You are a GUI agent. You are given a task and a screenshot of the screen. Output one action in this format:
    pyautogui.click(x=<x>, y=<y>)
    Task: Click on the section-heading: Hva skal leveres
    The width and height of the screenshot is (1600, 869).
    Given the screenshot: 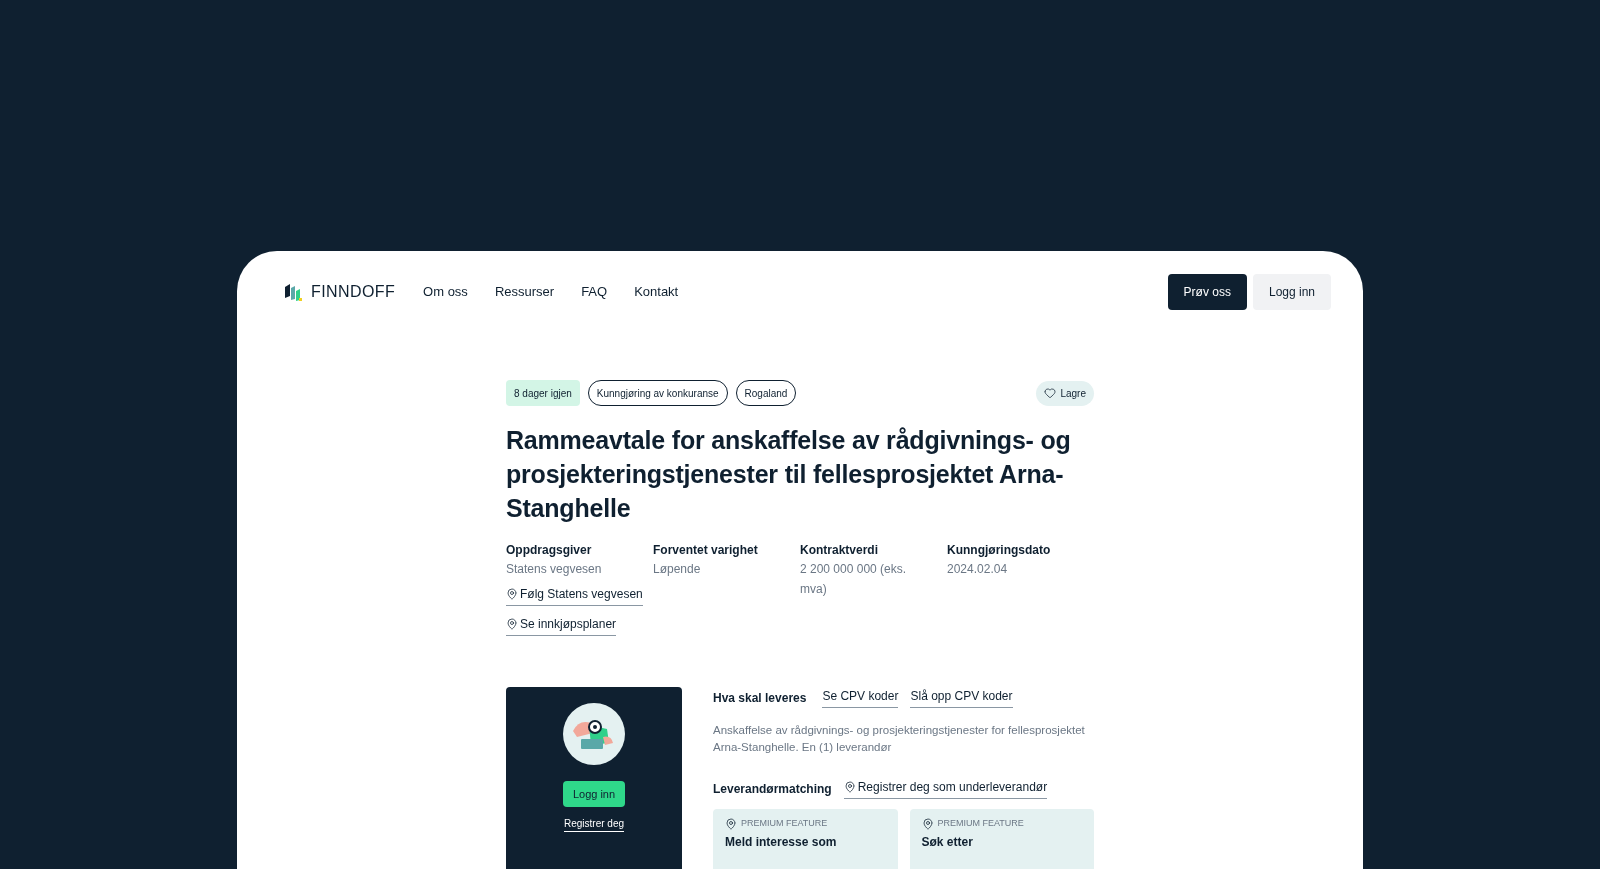 What is the action you would take?
    pyautogui.click(x=760, y=698)
    